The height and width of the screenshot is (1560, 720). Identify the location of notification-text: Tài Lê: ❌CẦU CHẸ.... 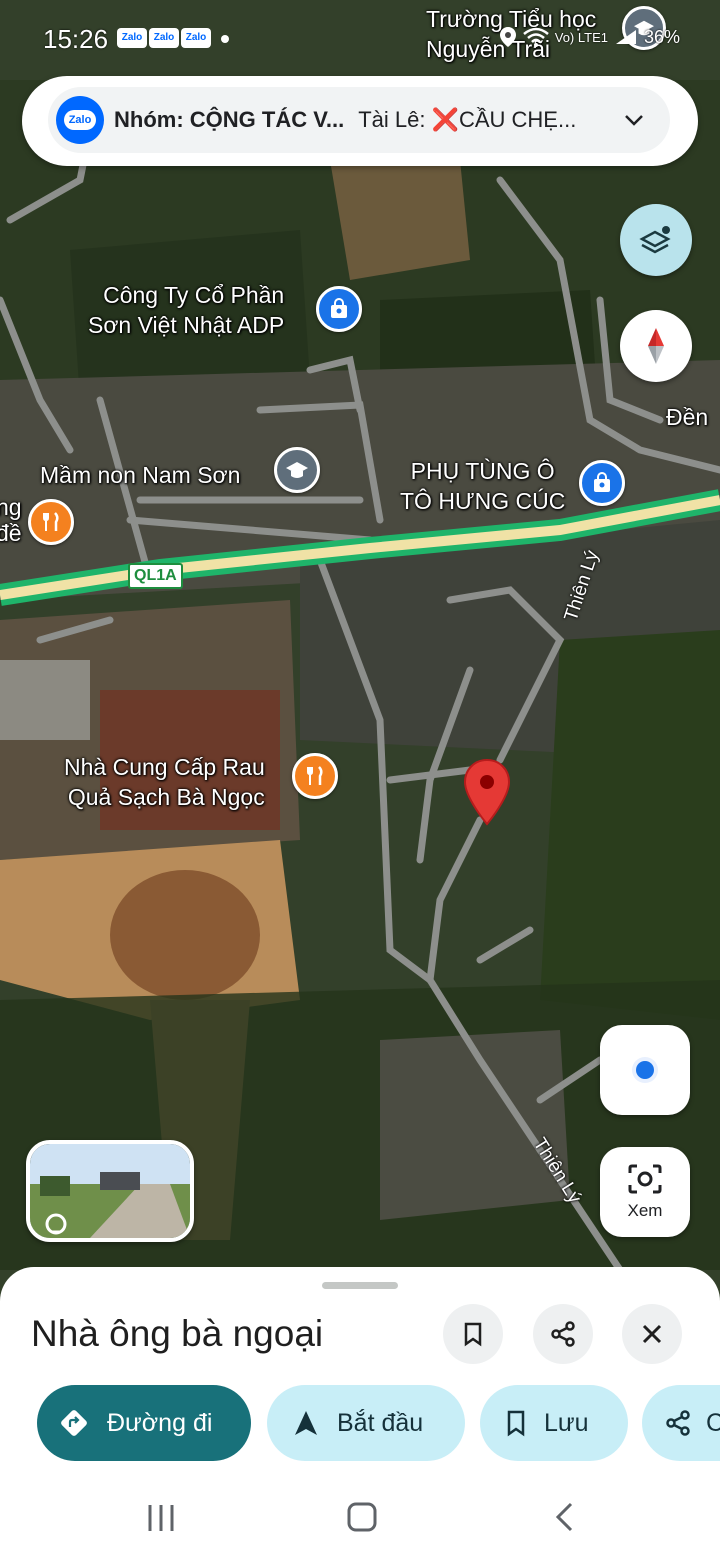
(467, 119).